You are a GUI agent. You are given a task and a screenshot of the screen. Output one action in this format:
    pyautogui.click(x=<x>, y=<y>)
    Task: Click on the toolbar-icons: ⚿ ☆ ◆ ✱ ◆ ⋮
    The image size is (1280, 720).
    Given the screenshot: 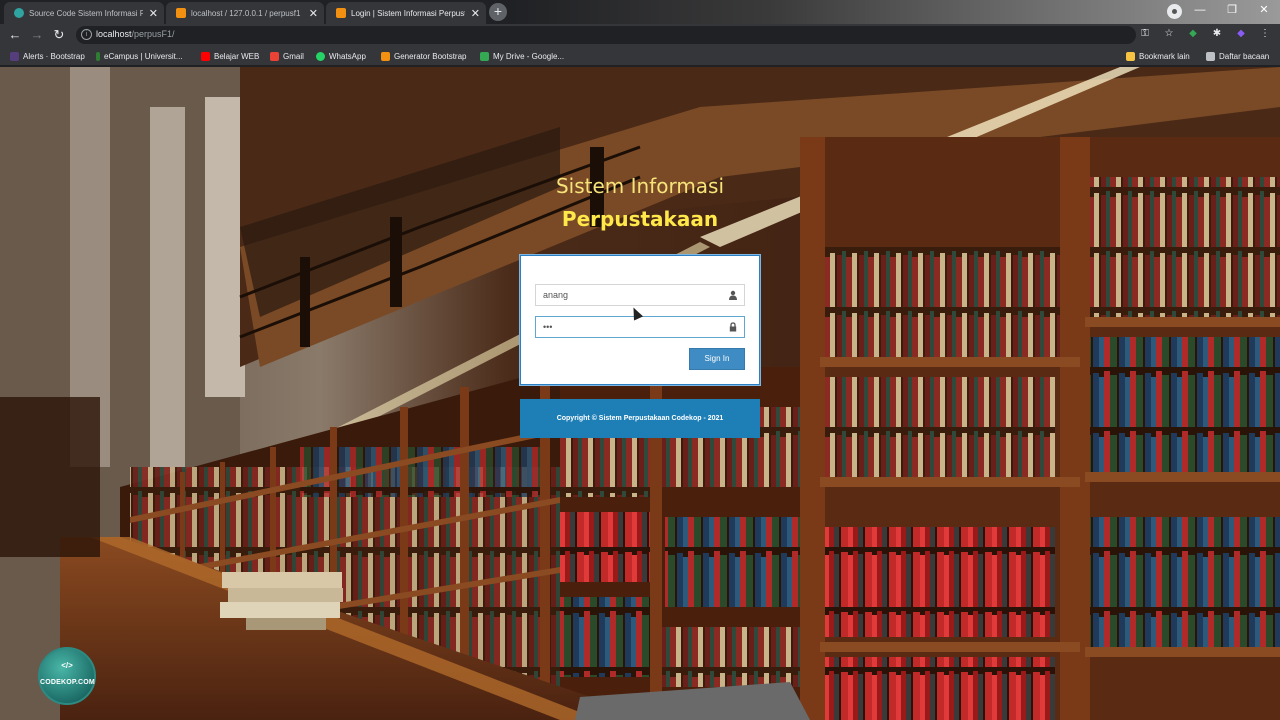 What is the action you would take?
    pyautogui.click(x=1205, y=34)
    